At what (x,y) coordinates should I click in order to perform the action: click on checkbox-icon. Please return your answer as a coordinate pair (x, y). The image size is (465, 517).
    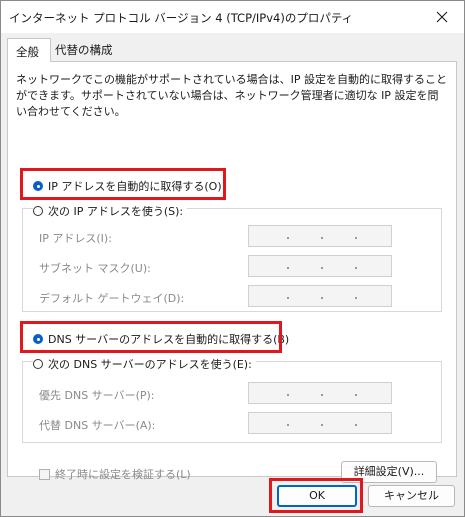
    Looking at the image, I should click on (44, 474).